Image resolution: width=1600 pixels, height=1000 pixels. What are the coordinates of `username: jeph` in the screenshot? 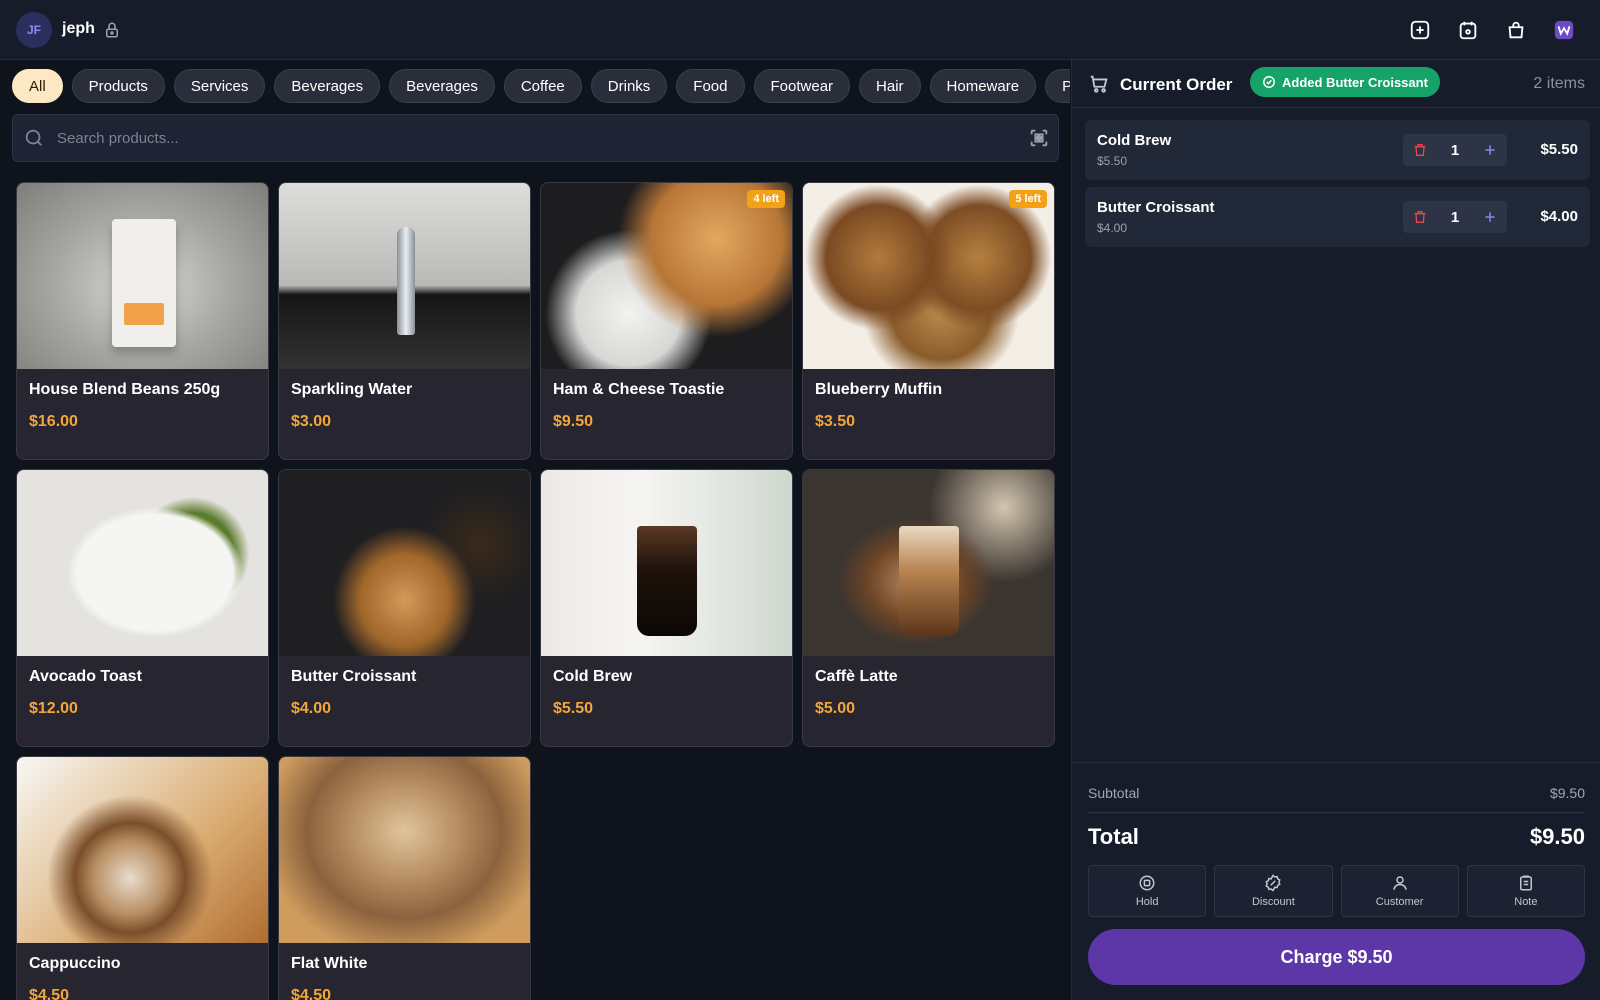 It's located at (78, 28).